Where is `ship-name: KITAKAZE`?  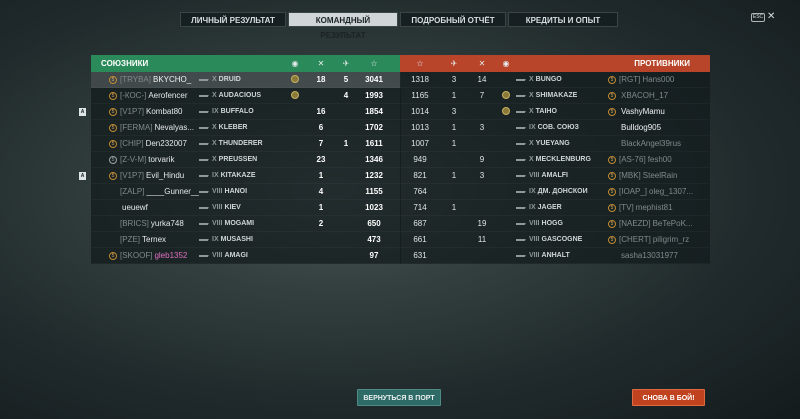 ship-name: KITAKAZE is located at coordinates (238, 175).